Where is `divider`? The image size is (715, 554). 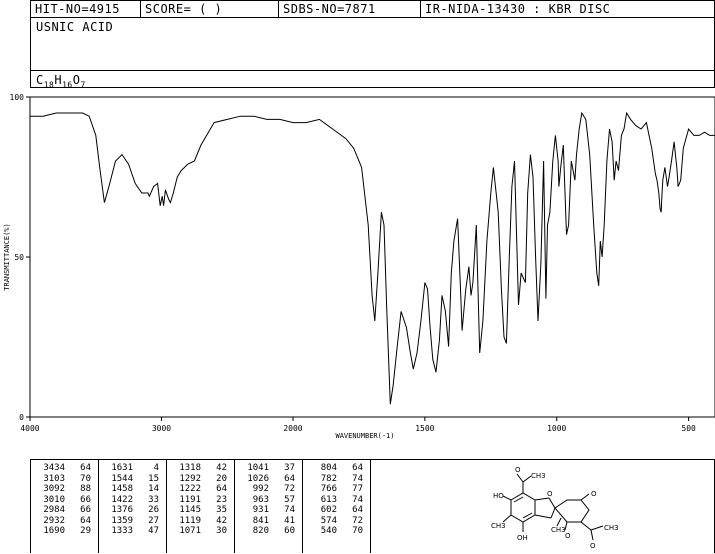
divider is located at coordinates (372, 70).